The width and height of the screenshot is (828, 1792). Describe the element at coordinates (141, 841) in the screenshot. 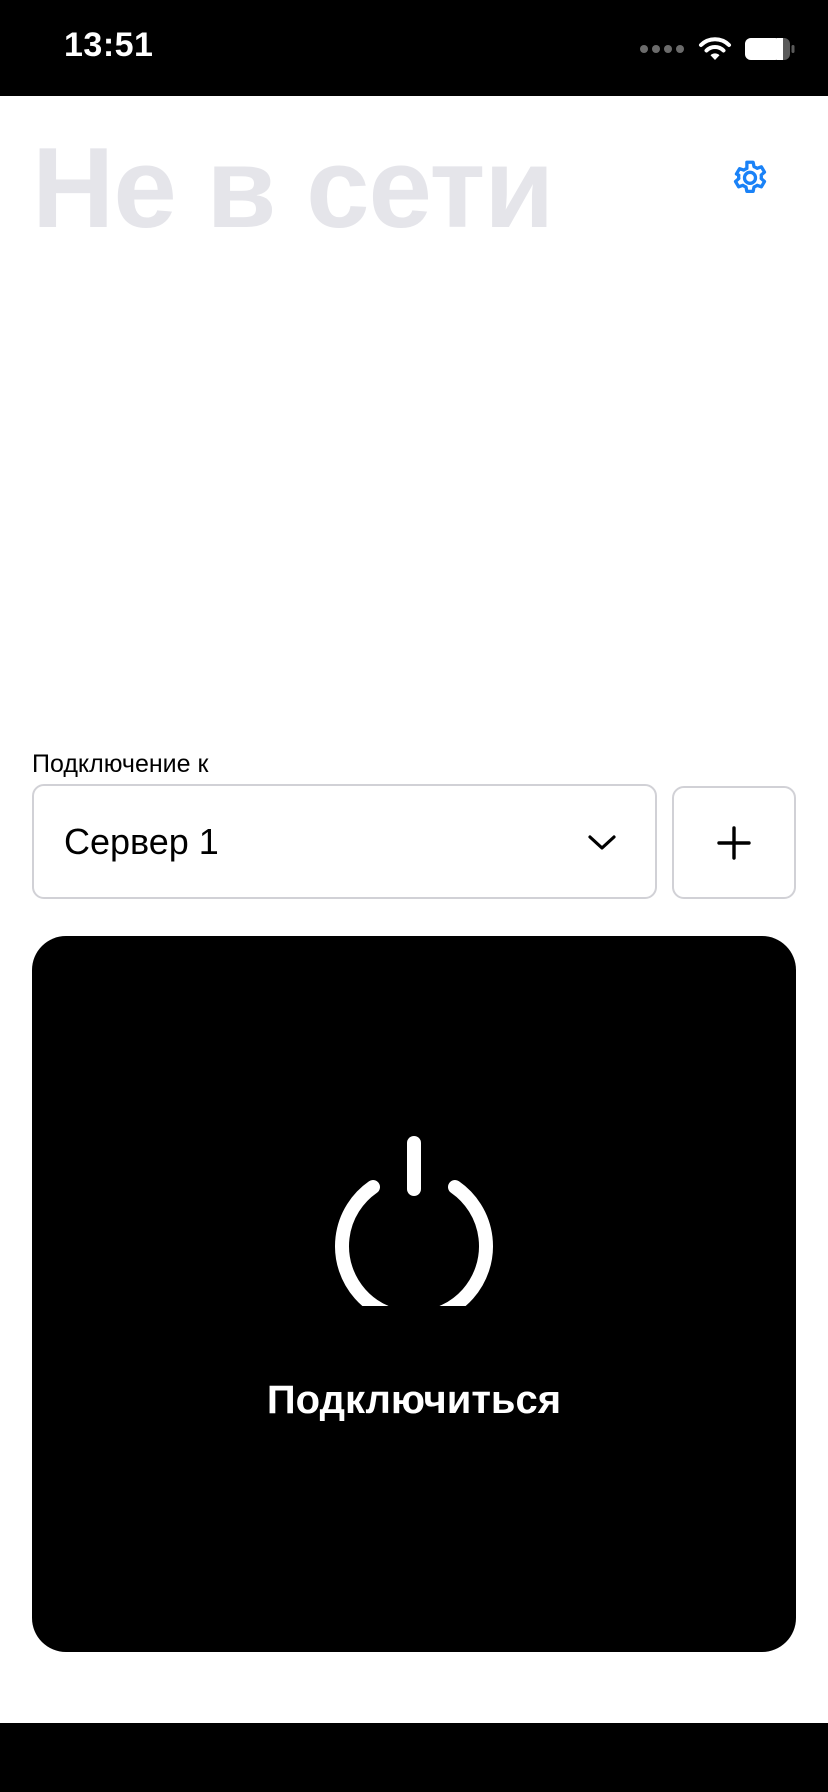

I see `server-select-value: Сервер 1` at that location.